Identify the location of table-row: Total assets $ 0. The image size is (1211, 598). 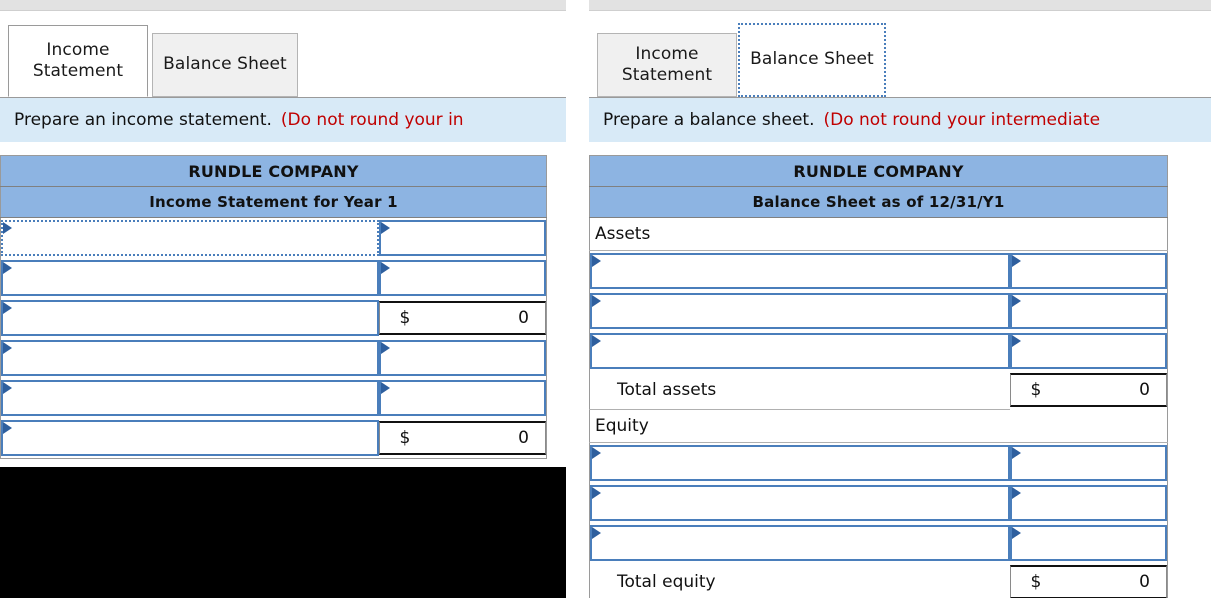
(878, 390).